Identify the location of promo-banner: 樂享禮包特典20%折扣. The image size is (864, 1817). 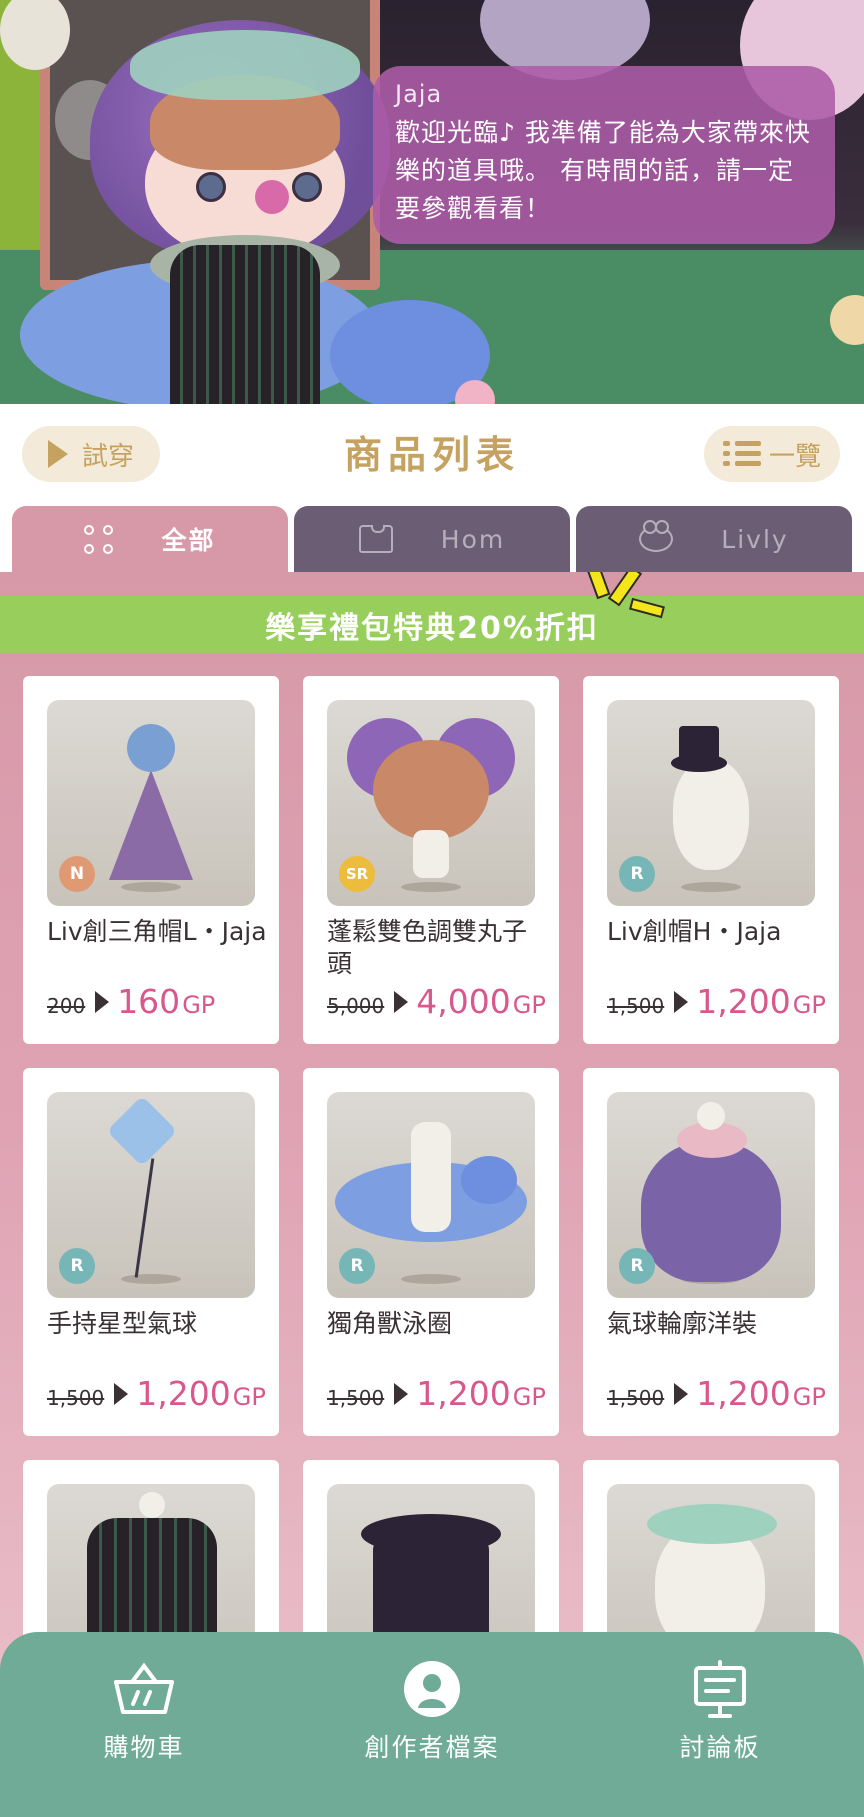
(432, 625).